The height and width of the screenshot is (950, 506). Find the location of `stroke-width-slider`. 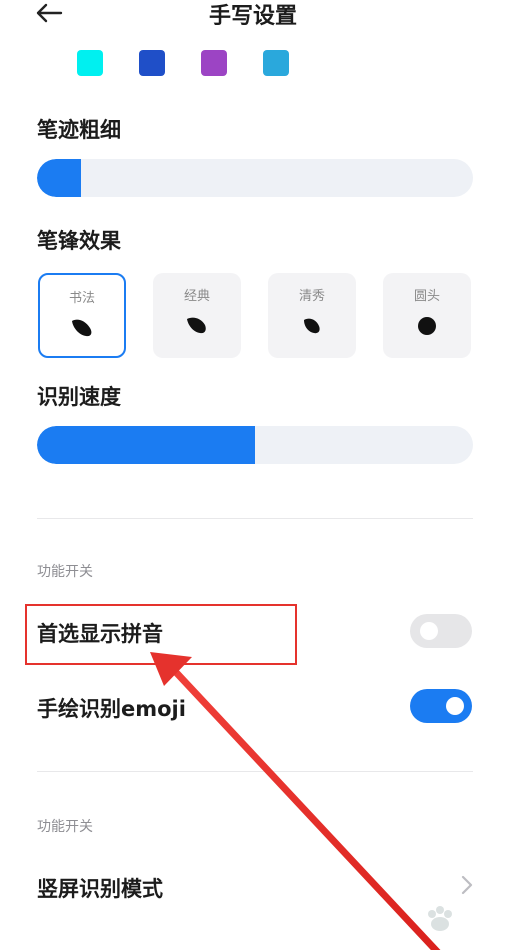

stroke-width-slider is located at coordinates (255, 178).